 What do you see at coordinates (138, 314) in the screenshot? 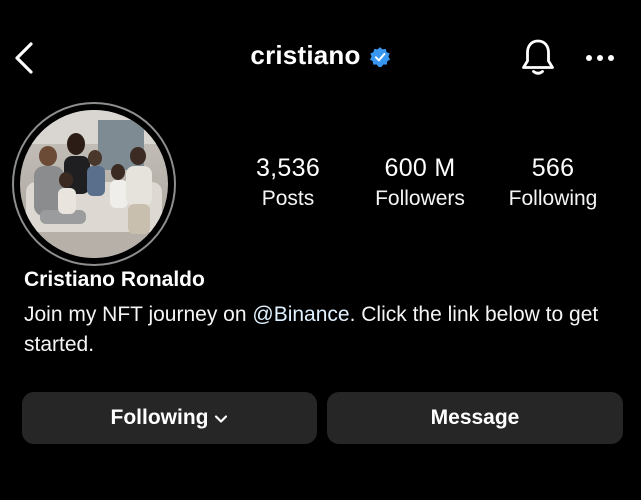
I see `bio-text: Join my NFT journey on` at bounding box center [138, 314].